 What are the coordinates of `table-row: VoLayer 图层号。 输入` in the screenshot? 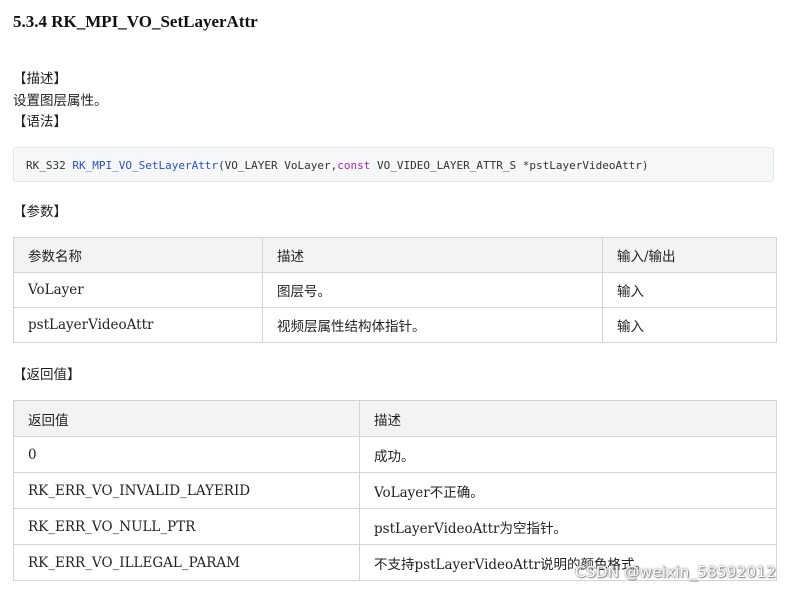 It's located at (395, 290).